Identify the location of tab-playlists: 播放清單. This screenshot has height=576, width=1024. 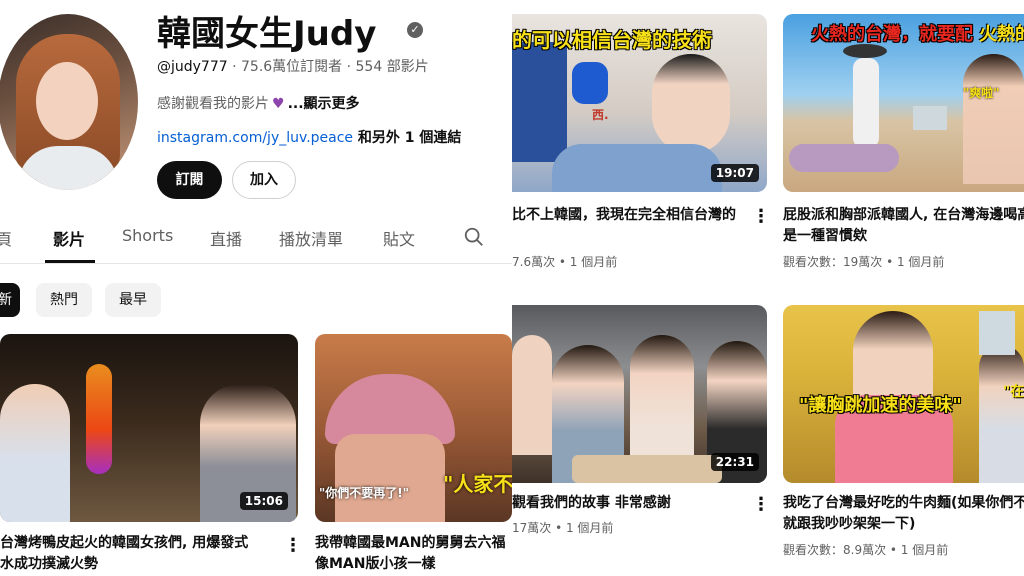
(311, 238).